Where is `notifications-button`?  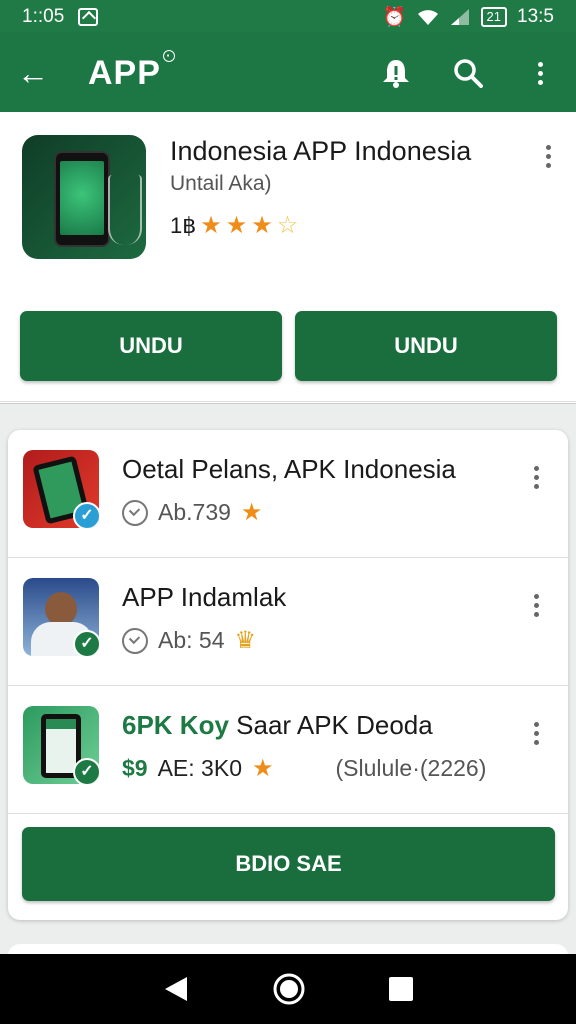 notifications-button is located at coordinates (396, 73).